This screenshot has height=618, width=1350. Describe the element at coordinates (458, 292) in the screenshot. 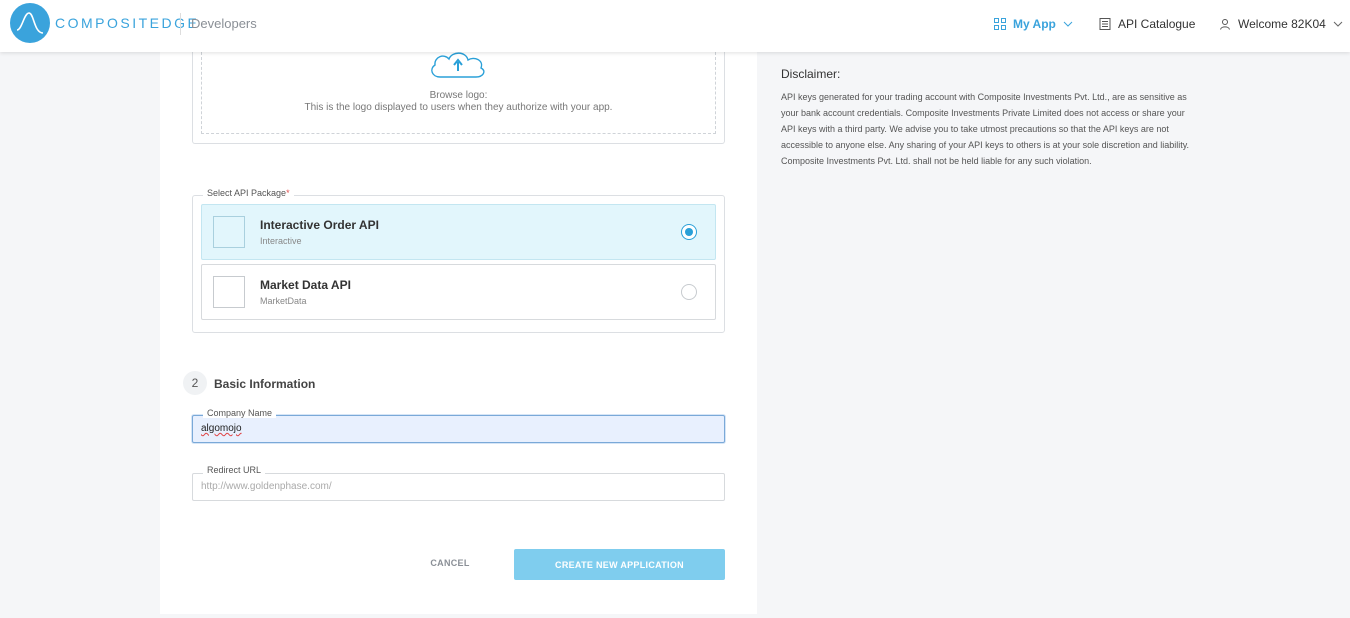

I see `package-option-market-data: Market Data API MarketData` at that location.